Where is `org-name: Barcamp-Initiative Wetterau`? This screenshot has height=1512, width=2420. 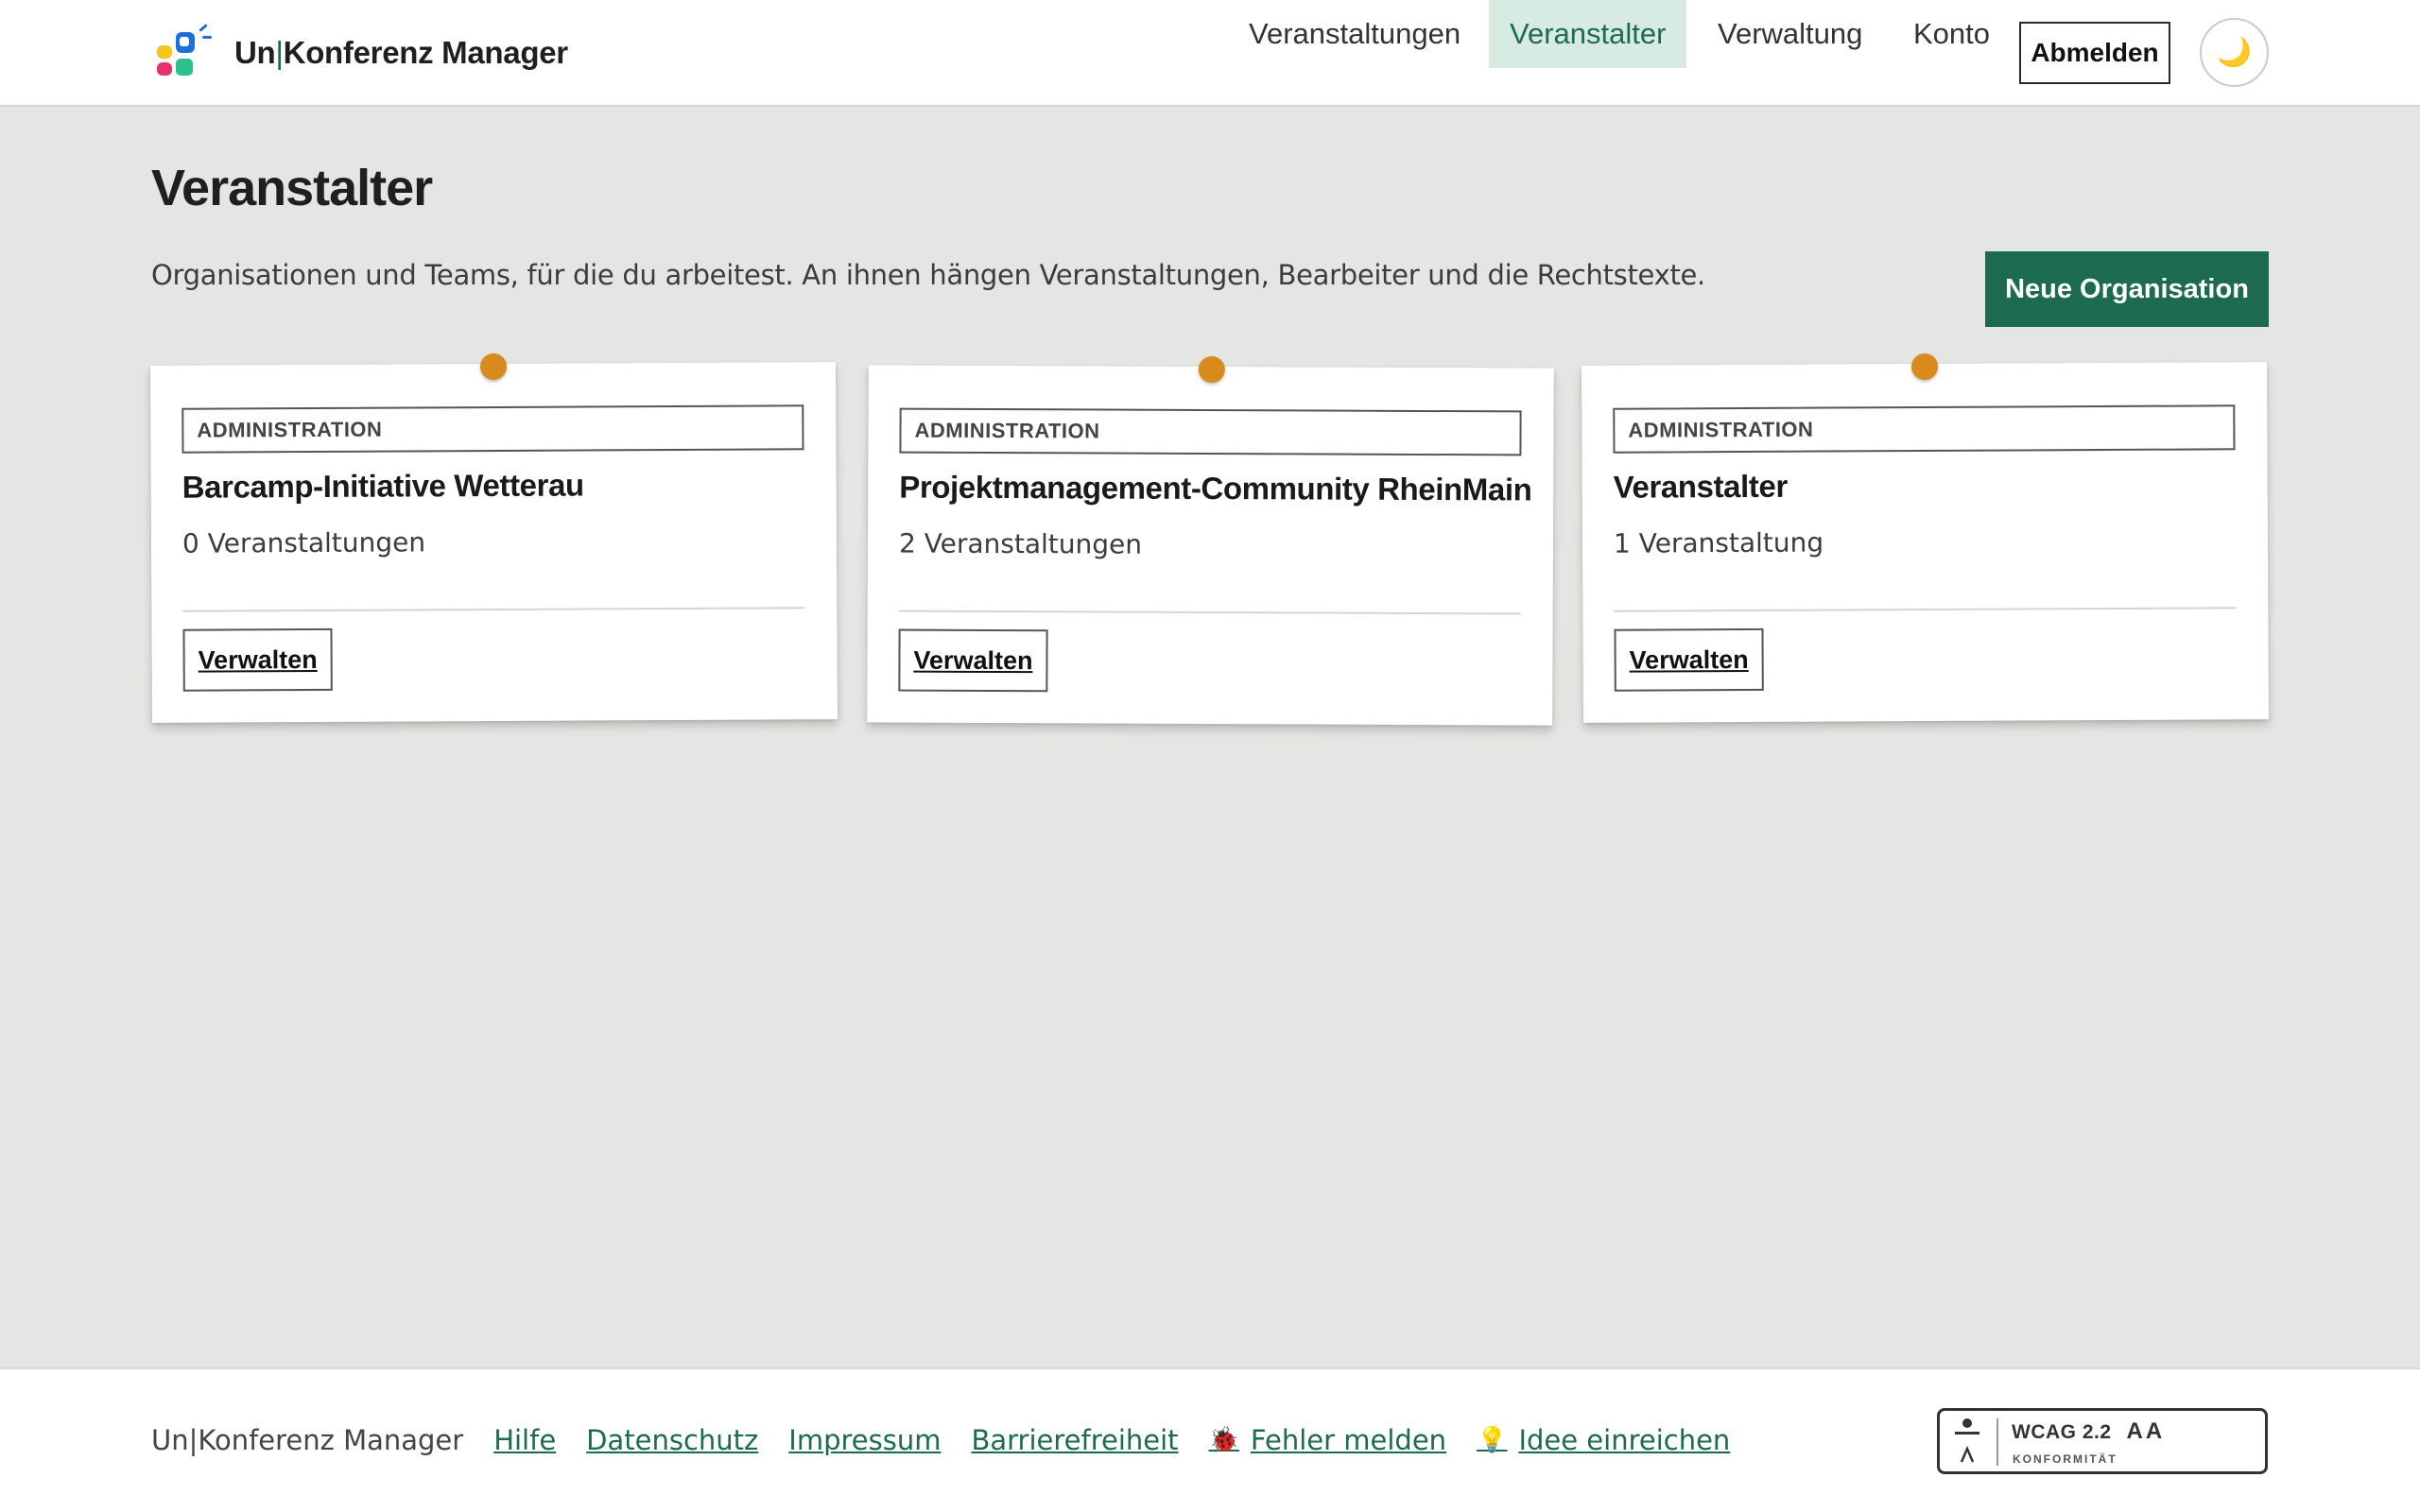
org-name: Barcamp-Initiative Wetterau is located at coordinates (383, 486).